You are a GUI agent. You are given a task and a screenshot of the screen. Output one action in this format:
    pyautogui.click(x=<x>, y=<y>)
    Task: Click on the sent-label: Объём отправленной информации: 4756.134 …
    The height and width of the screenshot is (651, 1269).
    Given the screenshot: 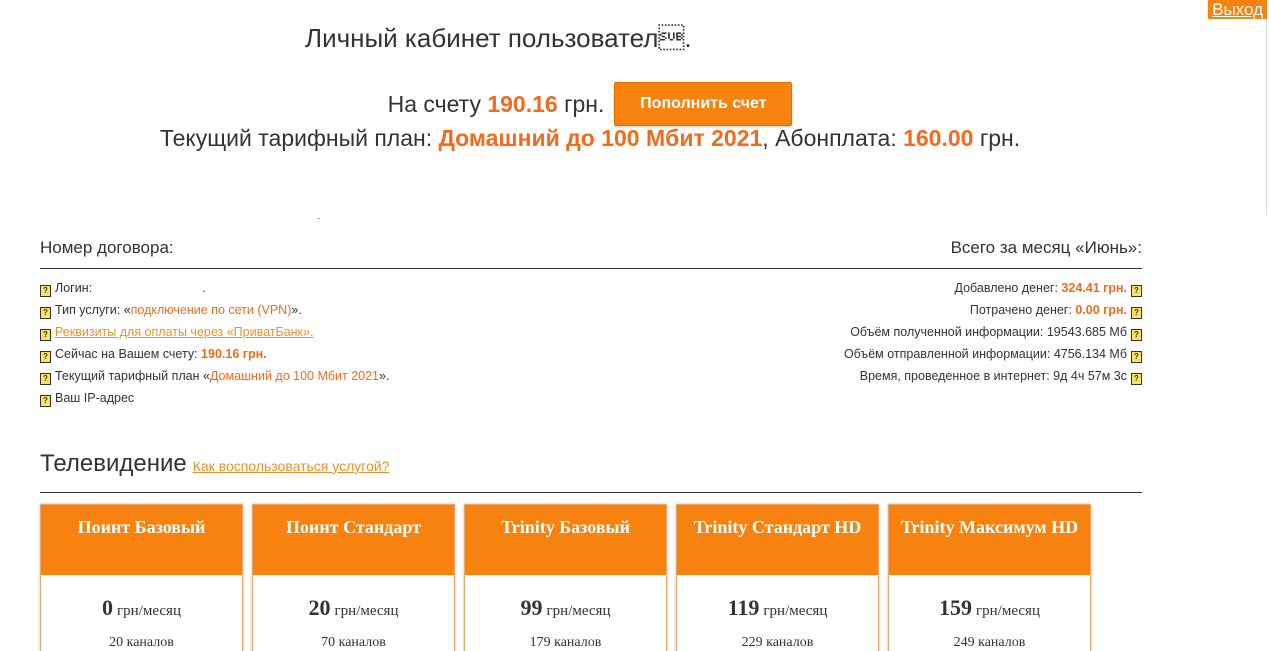 What is the action you would take?
    pyautogui.click(x=985, y=354)
    